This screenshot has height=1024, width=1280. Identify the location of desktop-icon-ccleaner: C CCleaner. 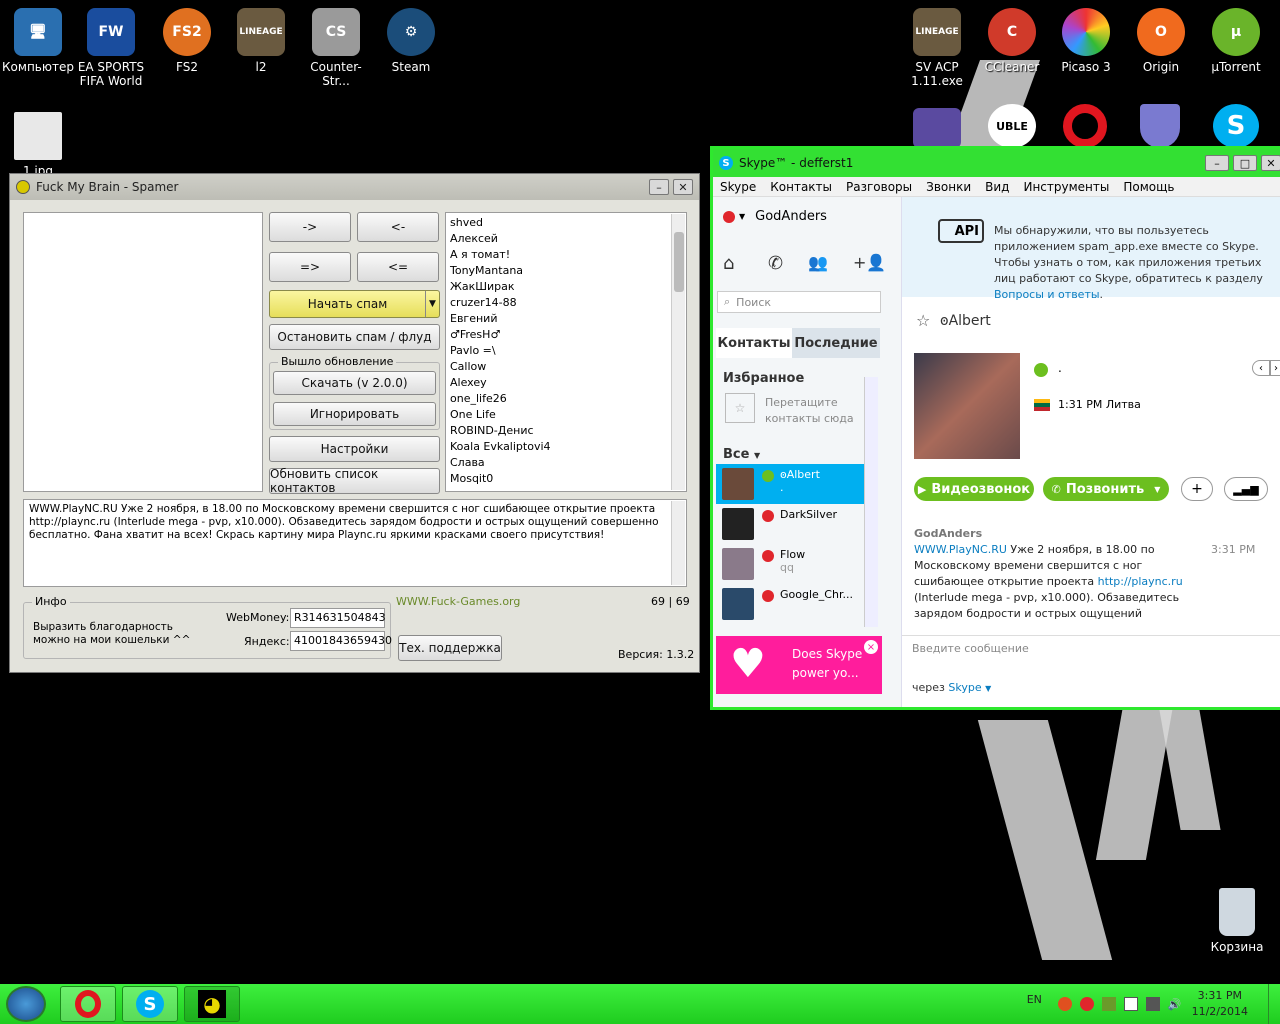
(1012, 41).